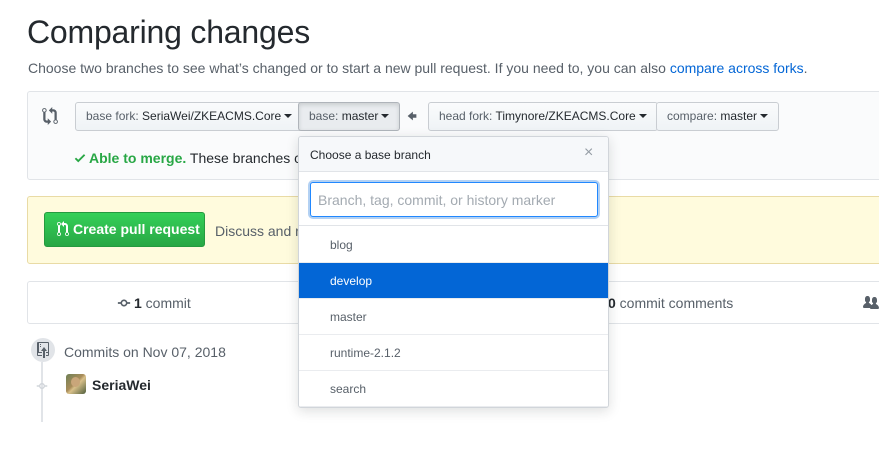 This screenshot has width=879, height=449. What do you see at coordinates (871, 302) in the screenshot?
I see `people-icon` at bounding box center [871, 302].